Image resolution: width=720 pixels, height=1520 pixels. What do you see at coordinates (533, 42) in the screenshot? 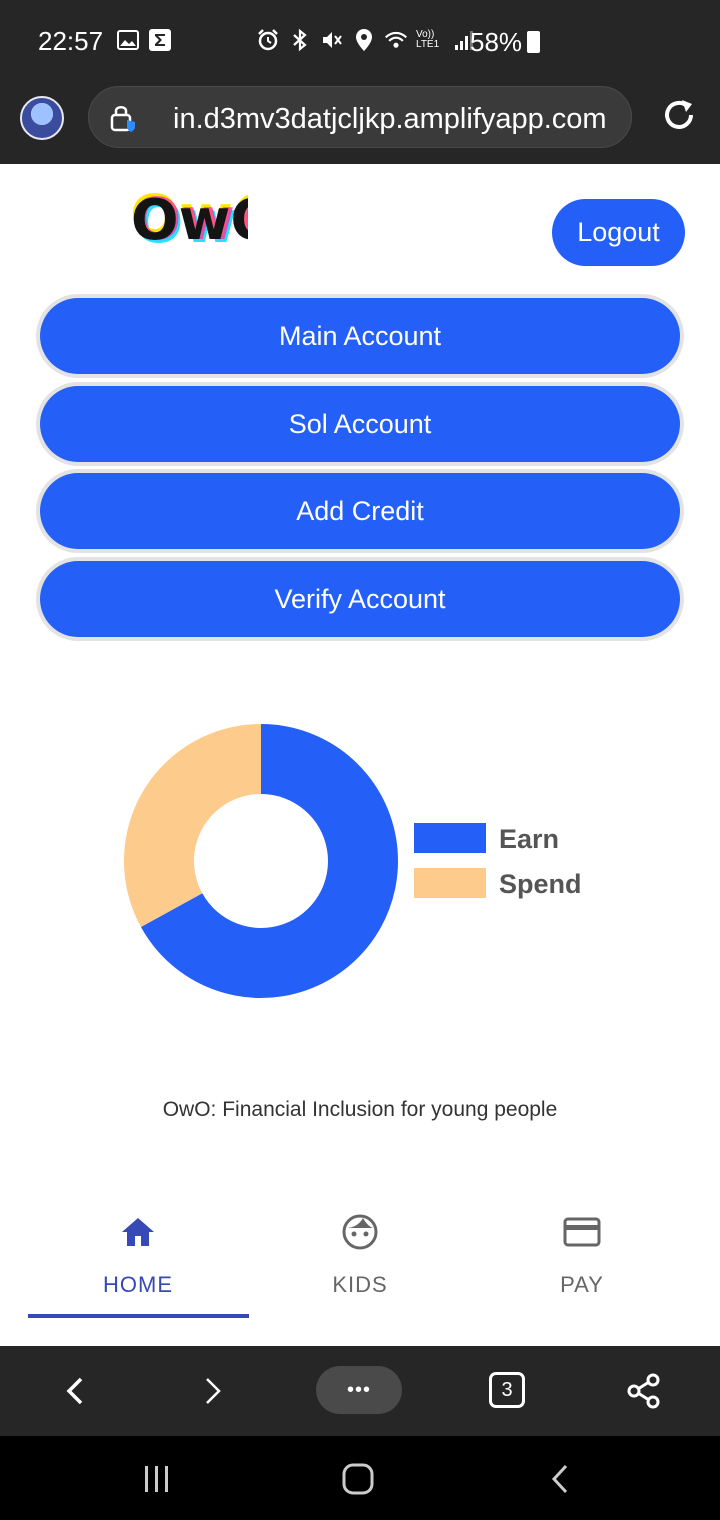
I see `battery-icon` at bounding box center [533, 42].